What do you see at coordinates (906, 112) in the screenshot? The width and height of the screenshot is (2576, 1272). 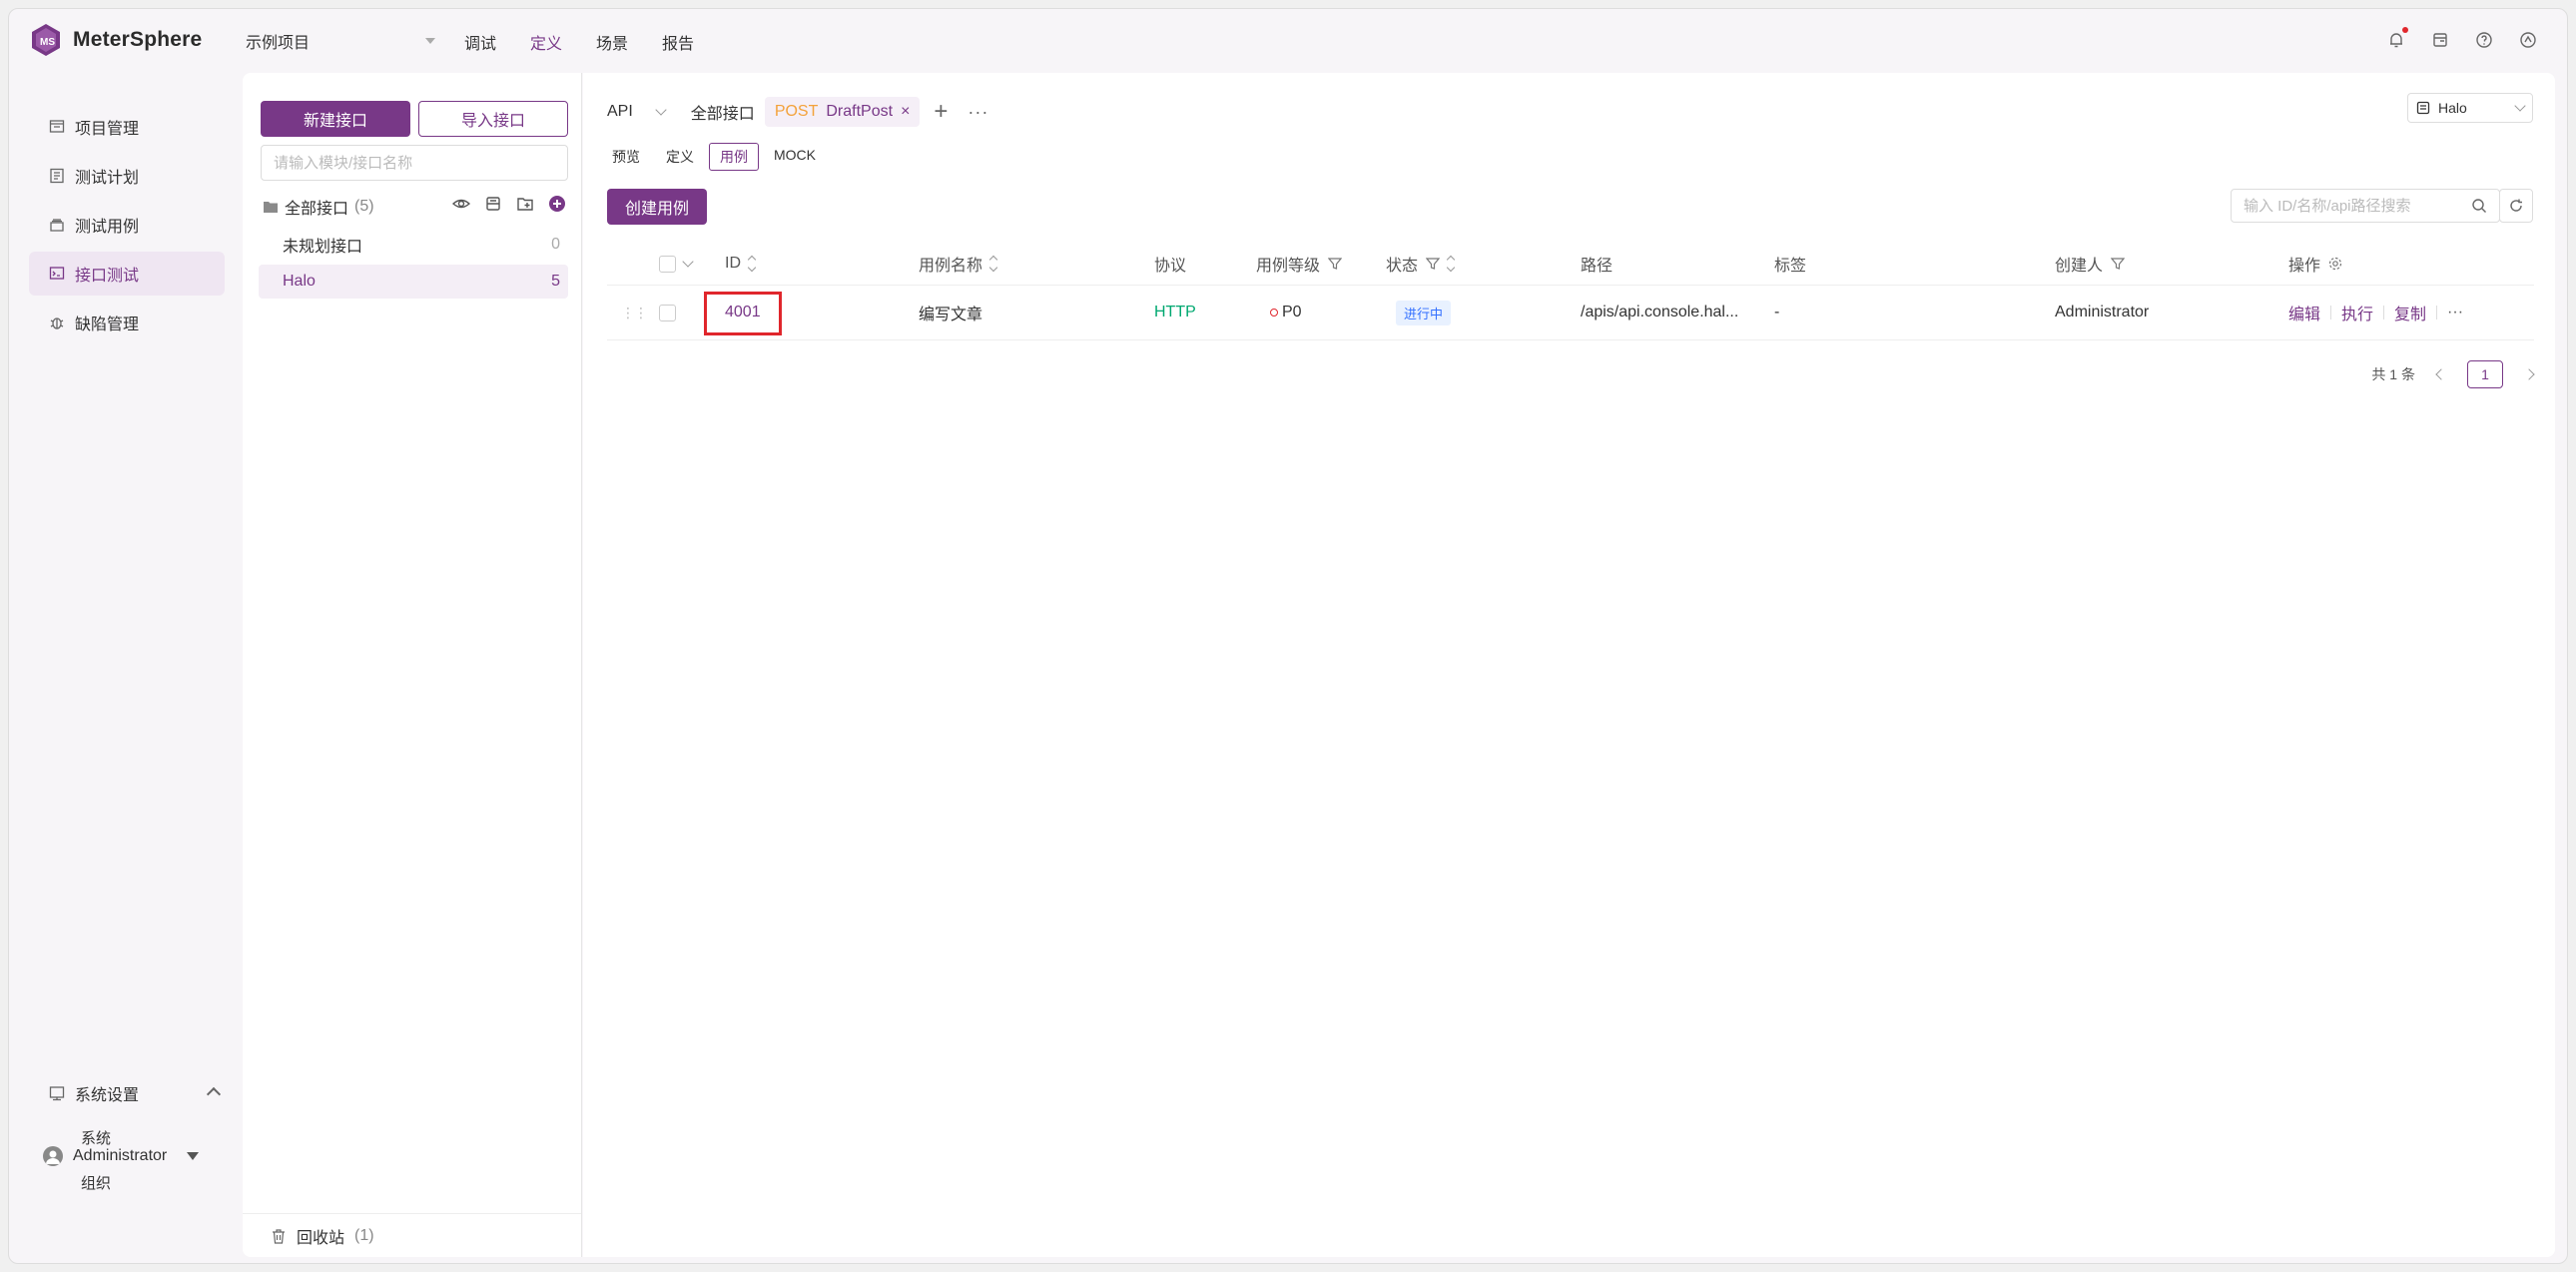 I see `close-icon: ×` at bounding box center [906, 112].